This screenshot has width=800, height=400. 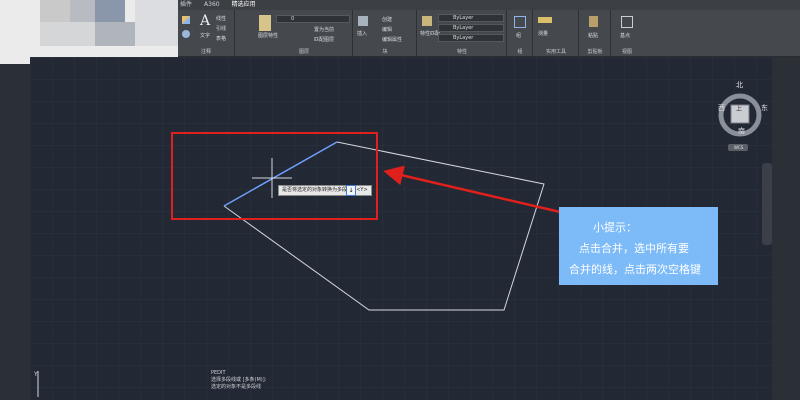 What do you see at coordinates (205, 35) in the screenshot?
I see `text-button: 文字` at bounding box center [205, 35].